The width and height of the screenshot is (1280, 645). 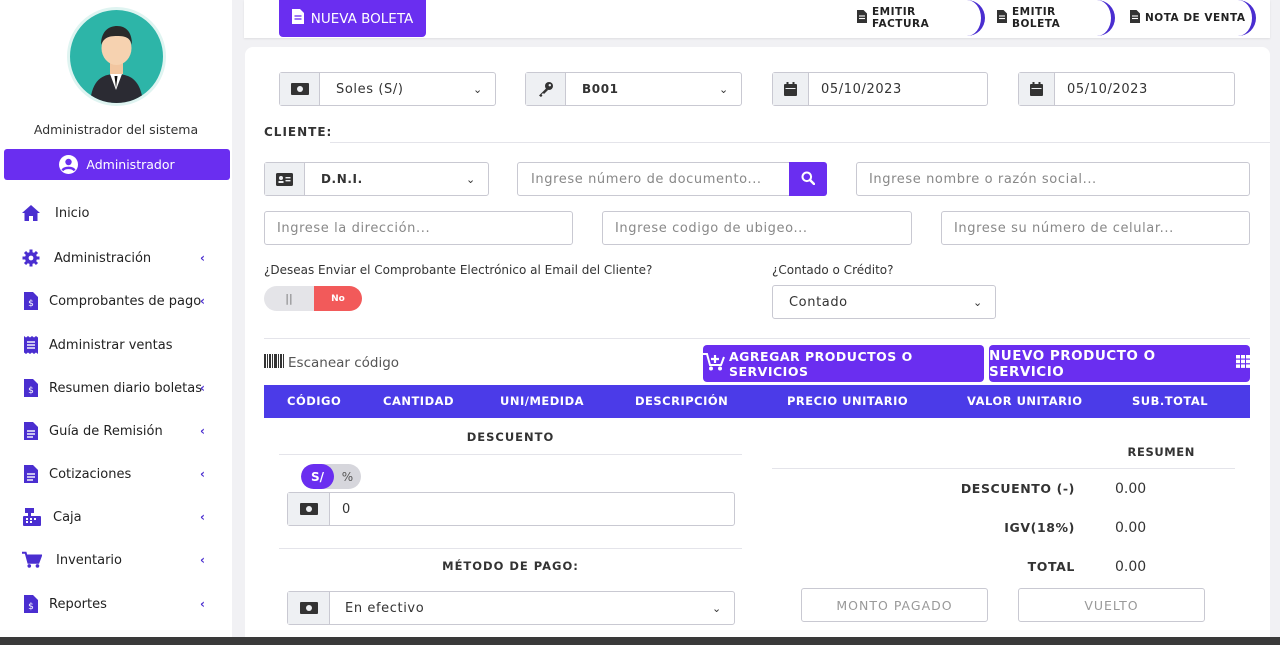 What do you see at coordinates (69, 164) in the screenshot?
I see `user-circle-icon` at bounding box center [69, 164].